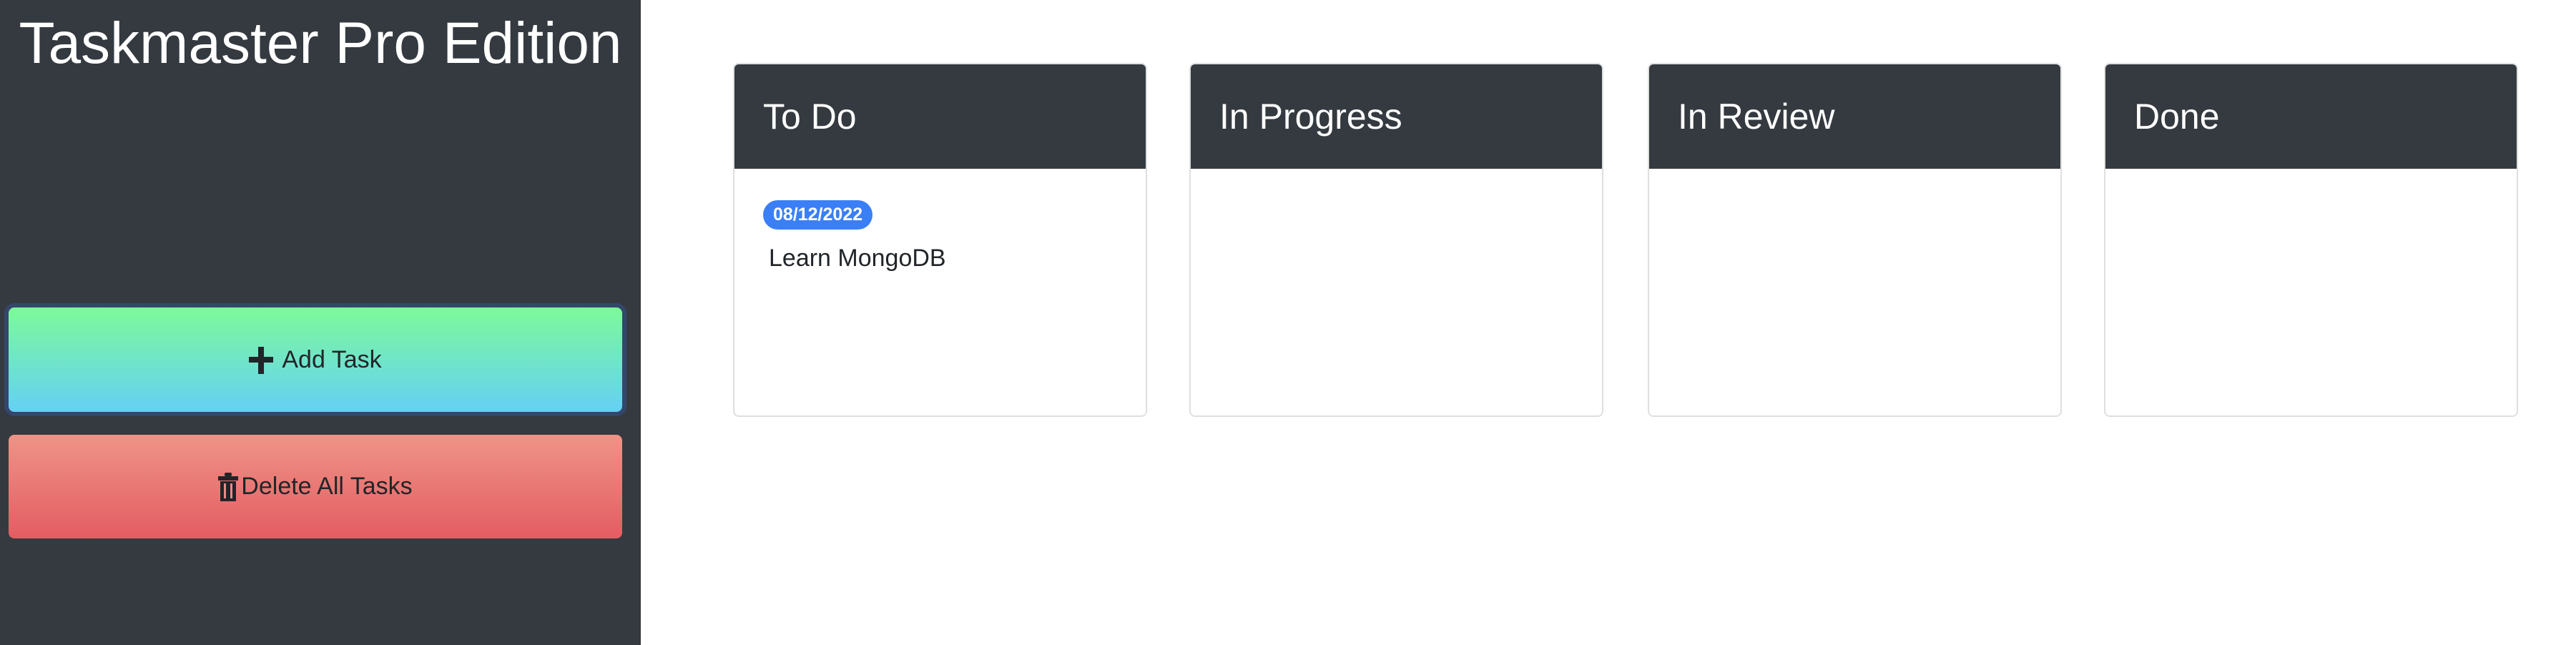 The image size is (2576, 645). What do you see at coordinates (261, 359) in the screenshot?
I see `plus-icon` at bounding box center [261, 359].